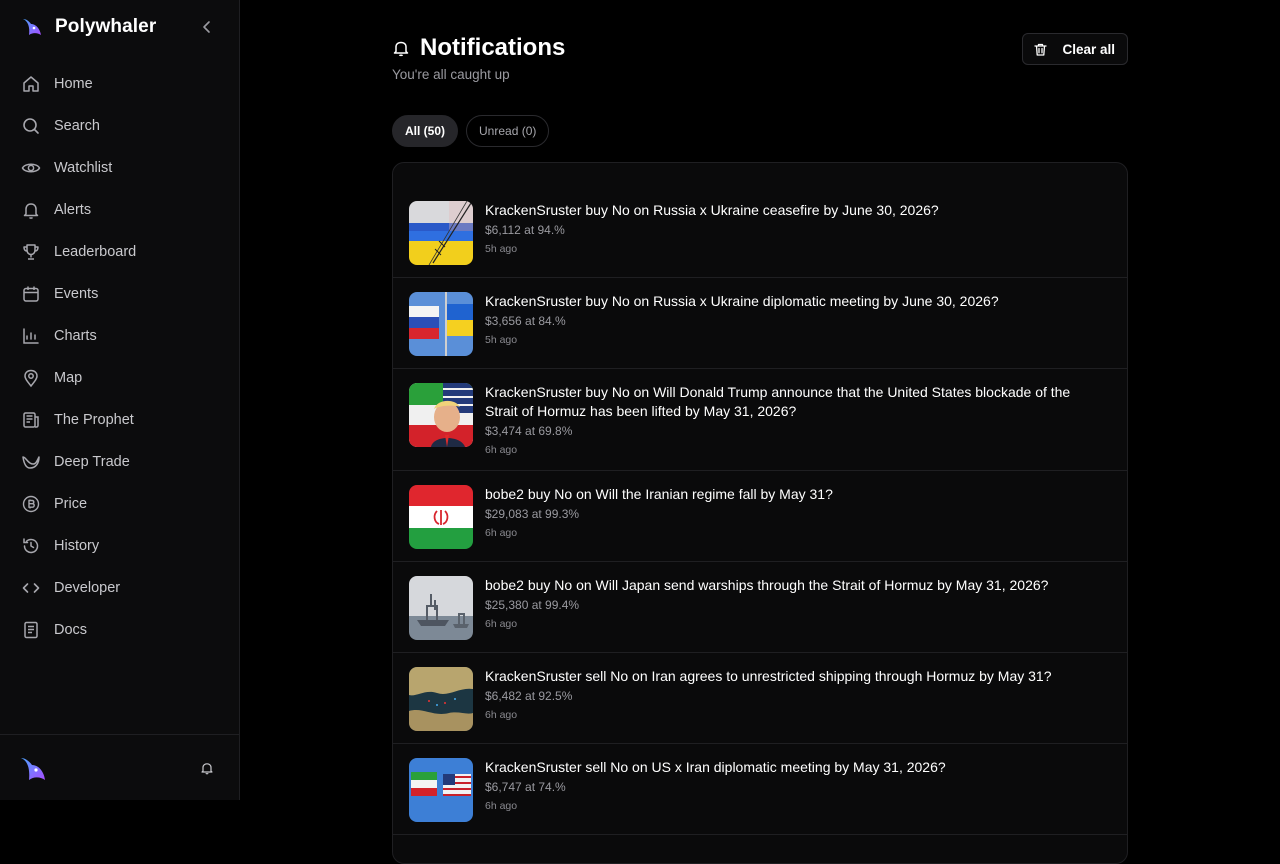 Image resolution: width=1280 pixels, height=864 pixels. What do you see at coordinates (75, 336) in the screenshot?
I see `sidebar-item-label: Charts` at bounding box center [75, 336].